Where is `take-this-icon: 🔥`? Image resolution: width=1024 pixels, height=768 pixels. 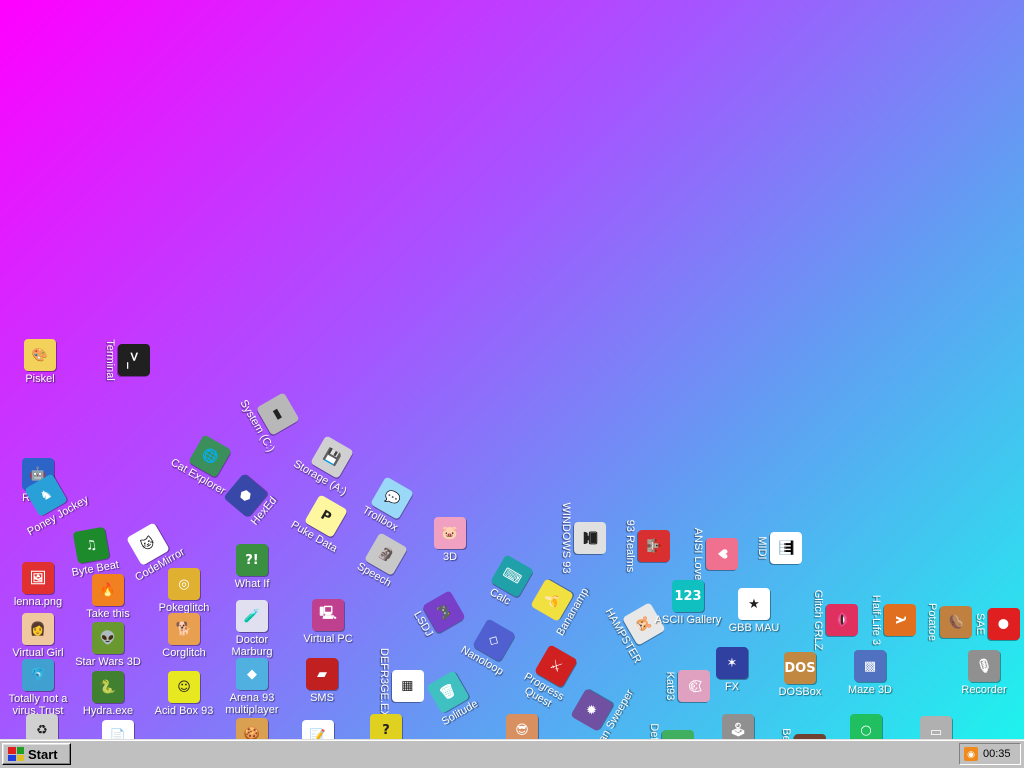
take-this-icon: 🔥 is located at coordinates (108, 590).